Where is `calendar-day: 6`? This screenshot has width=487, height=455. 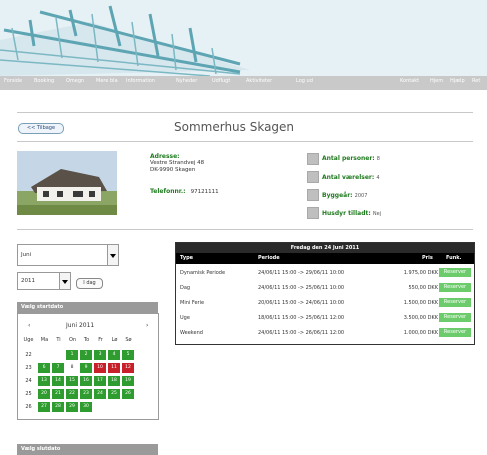 calendar-day: 6 is located at coordinates (44, 368).